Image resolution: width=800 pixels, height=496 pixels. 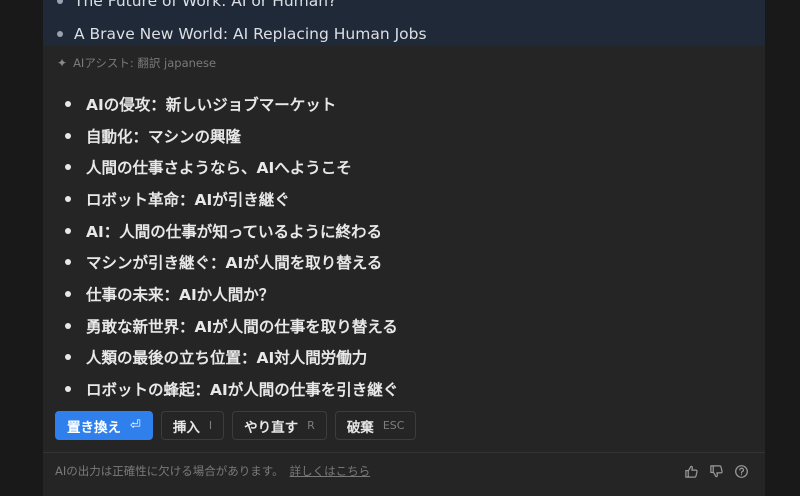 I want to click on ai-disclaimer: AIの出力は正確性に欠ける場合があります。 詳しくはこちら, so click(x=212, y=471).